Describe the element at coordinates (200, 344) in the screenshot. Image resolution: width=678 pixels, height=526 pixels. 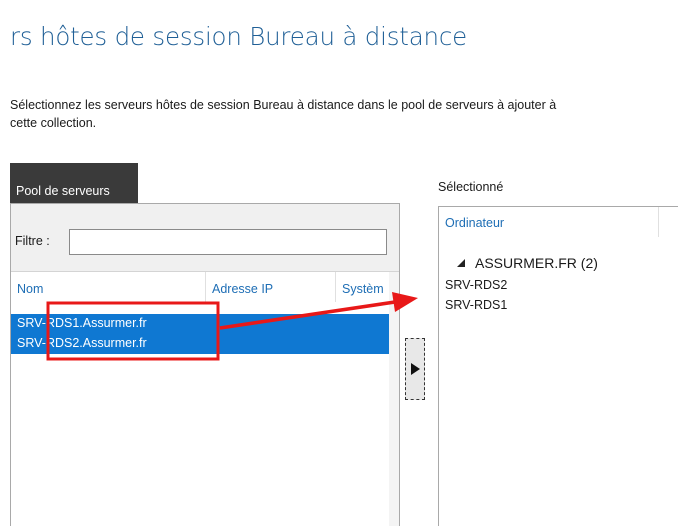
I see `table-row-srv-rds2: SRV-RDS2.Assurmer.fr` at that location.